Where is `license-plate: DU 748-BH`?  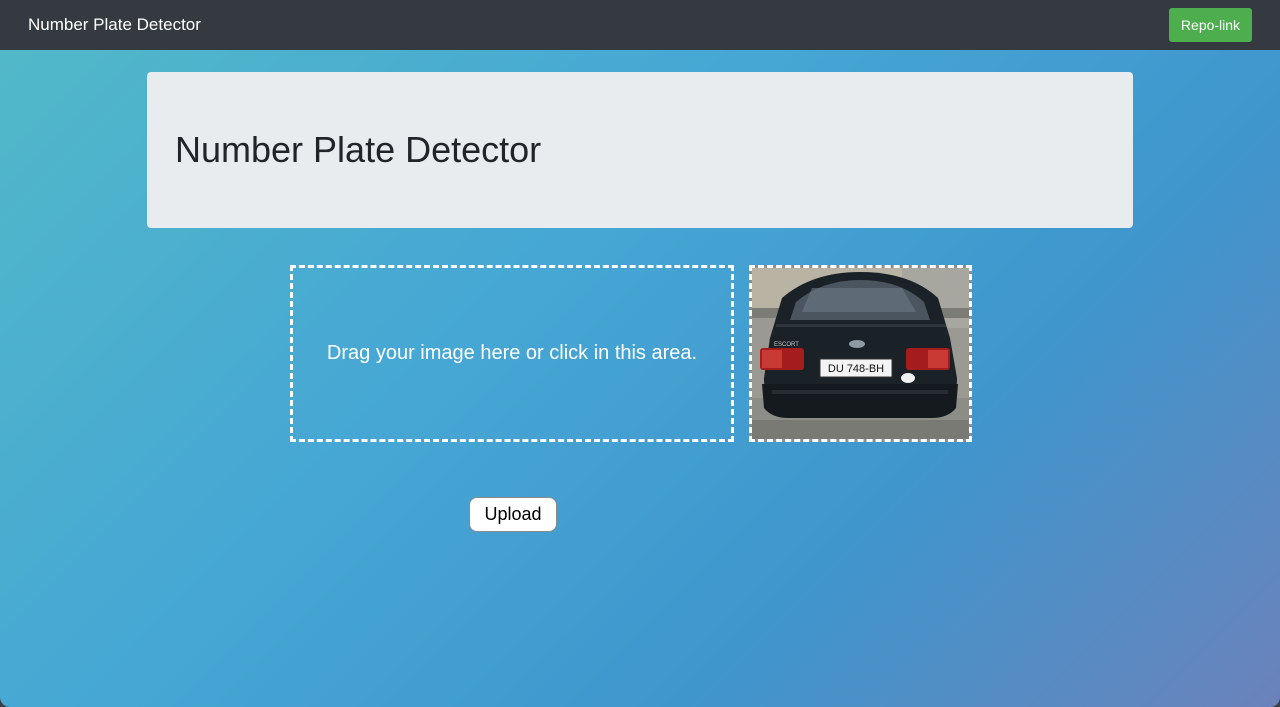
license-plate: DU 748-BH is located at coordinates (856, 369).